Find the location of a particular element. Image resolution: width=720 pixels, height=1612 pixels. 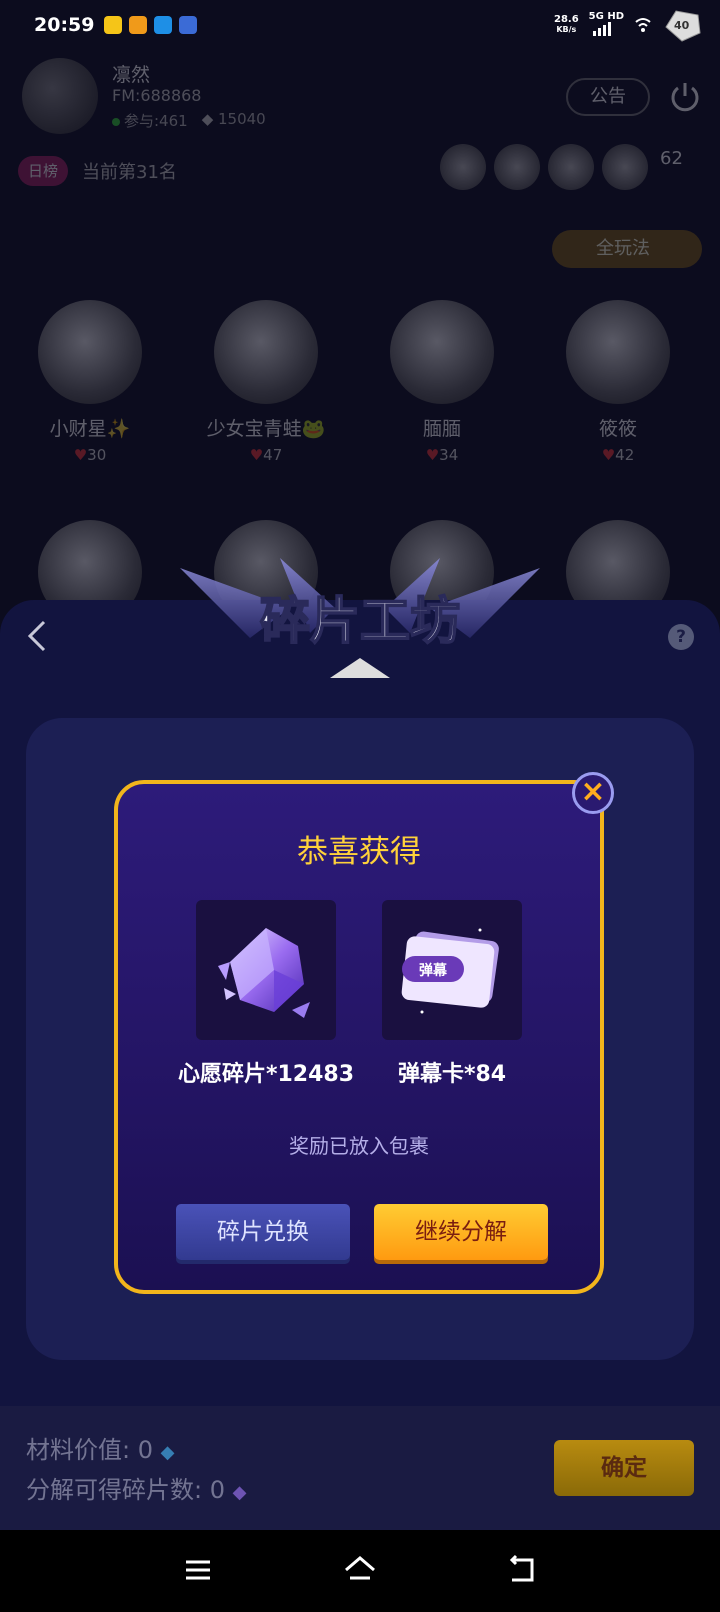

confirm-button: 确定 is located at coordinates (624, 1468).